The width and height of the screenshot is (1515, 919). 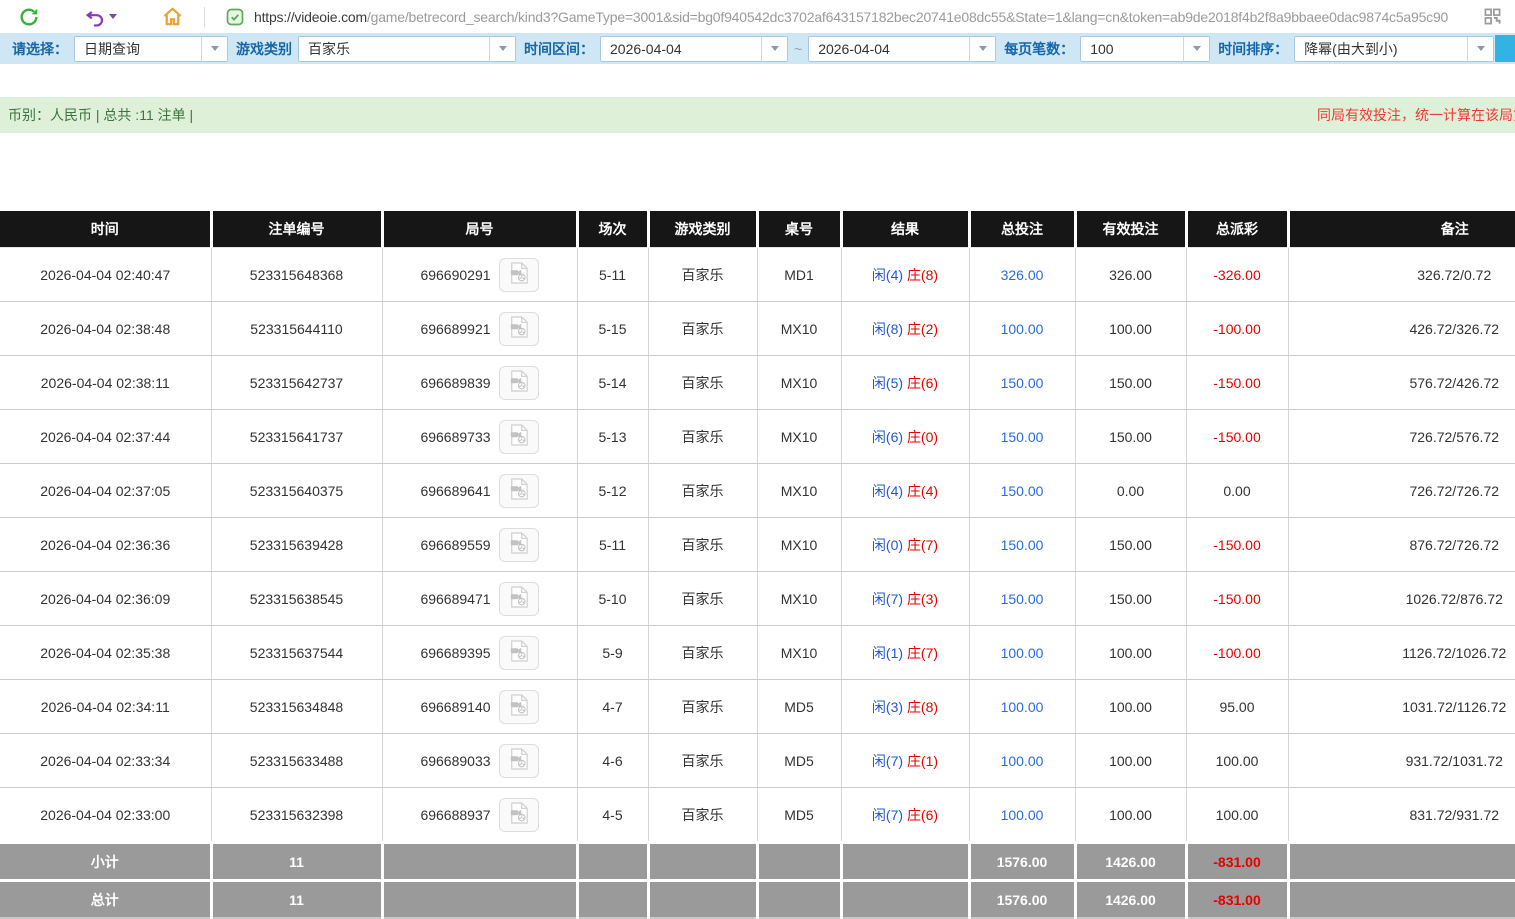 What do you see at coordinates (113, 16) in the screenshot?
I see `undo-menu-caret-icon` at bounding box center [113, 16].